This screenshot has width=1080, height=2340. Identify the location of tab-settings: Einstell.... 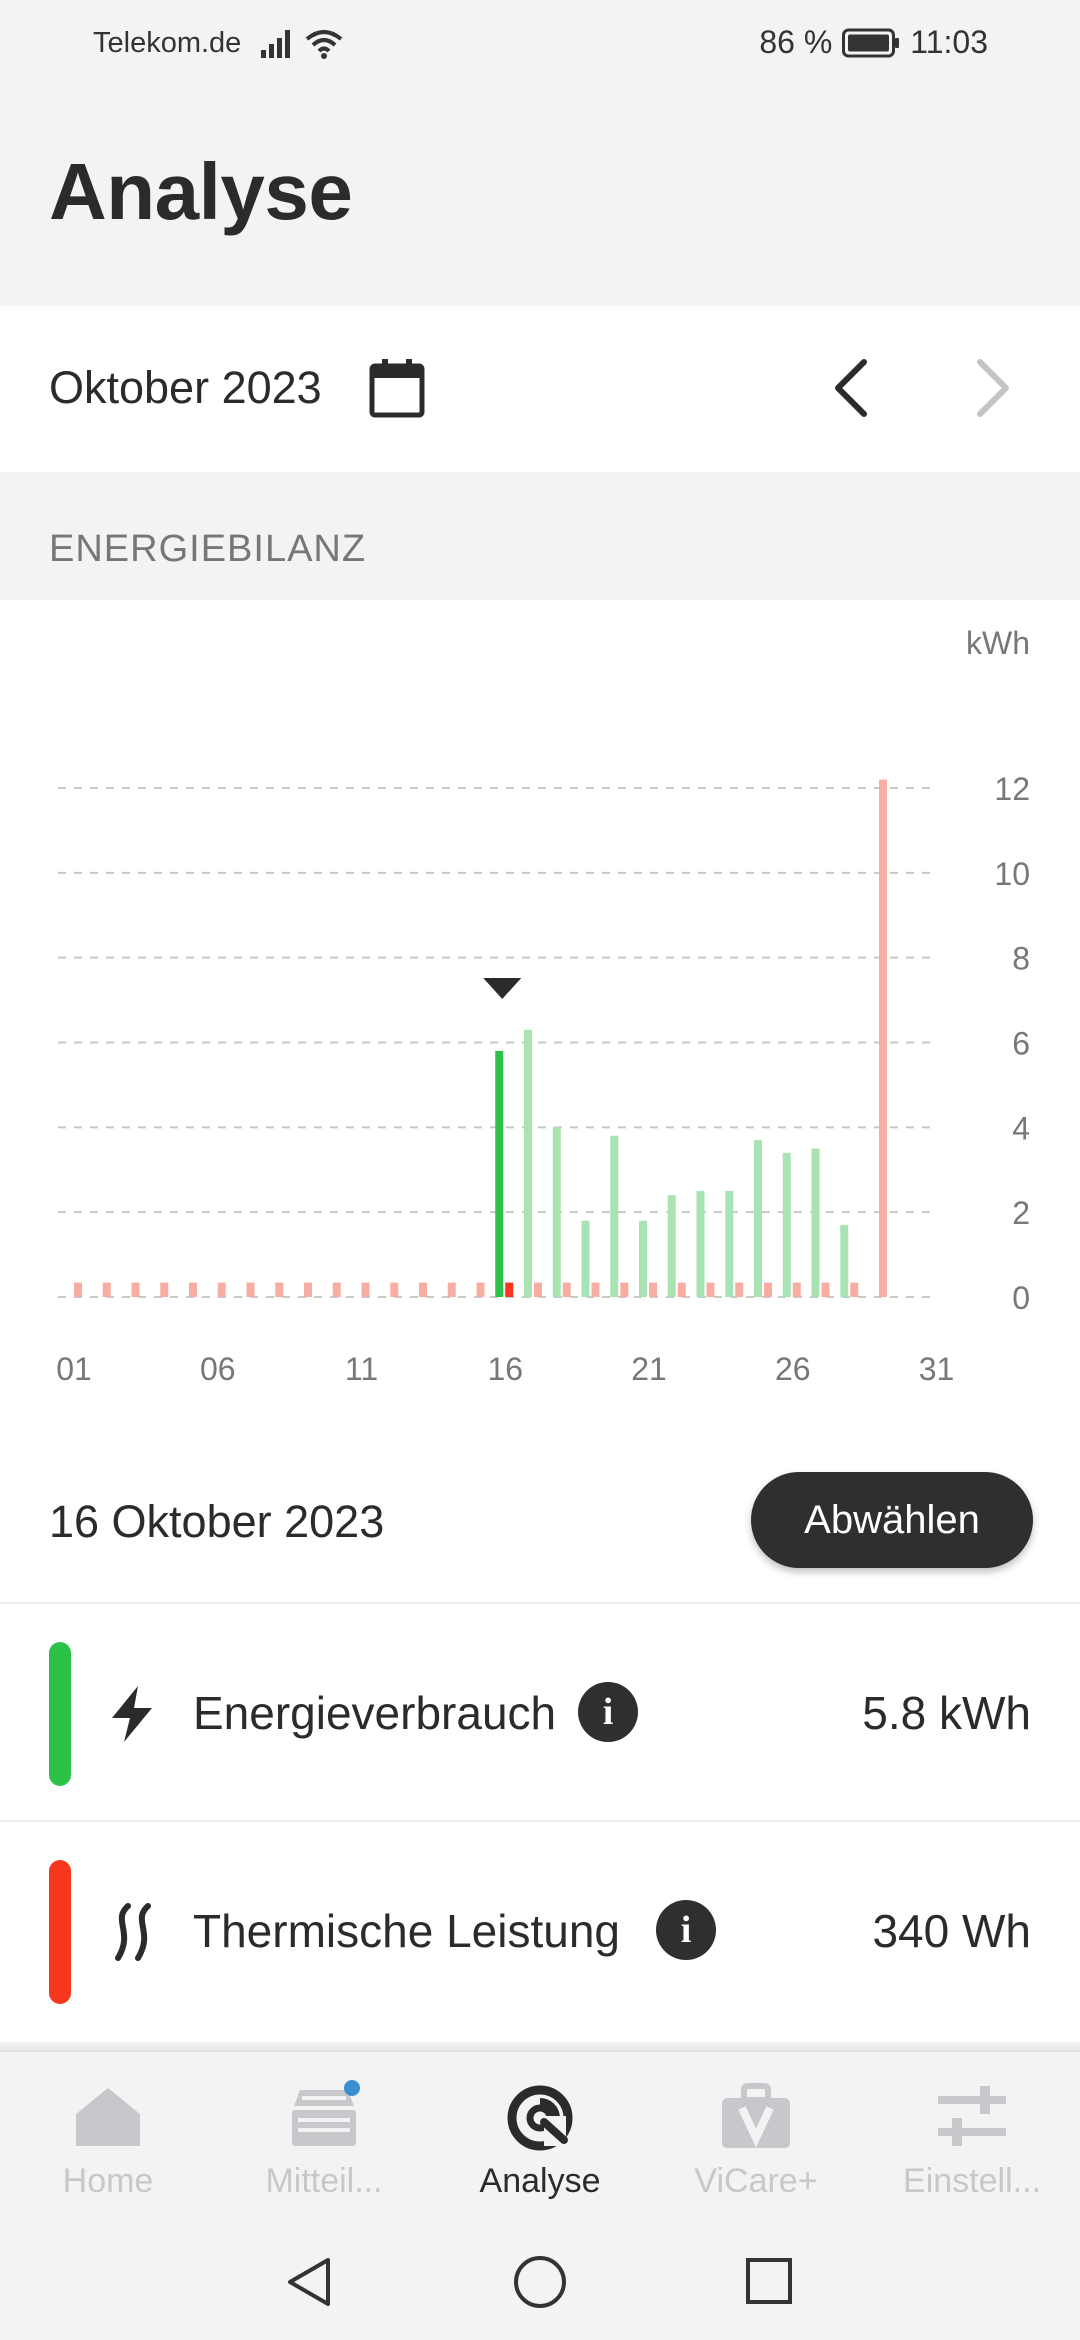
(972, 2145).